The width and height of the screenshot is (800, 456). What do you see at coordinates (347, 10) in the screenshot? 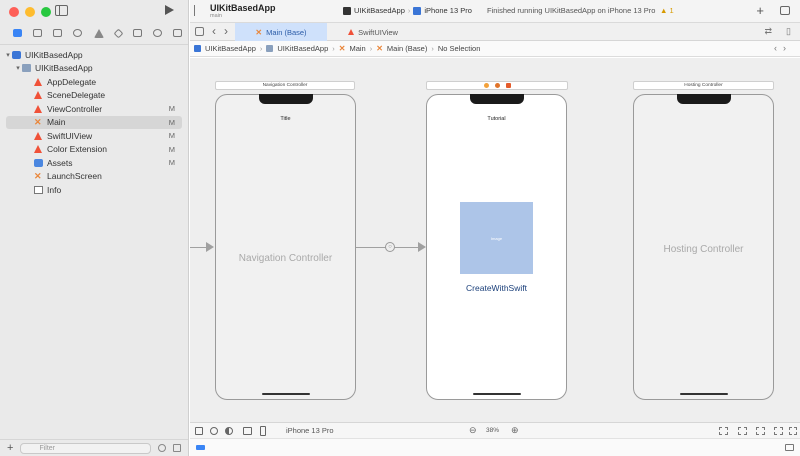
I see `scheme-icon` at bounding box center [347, 10].